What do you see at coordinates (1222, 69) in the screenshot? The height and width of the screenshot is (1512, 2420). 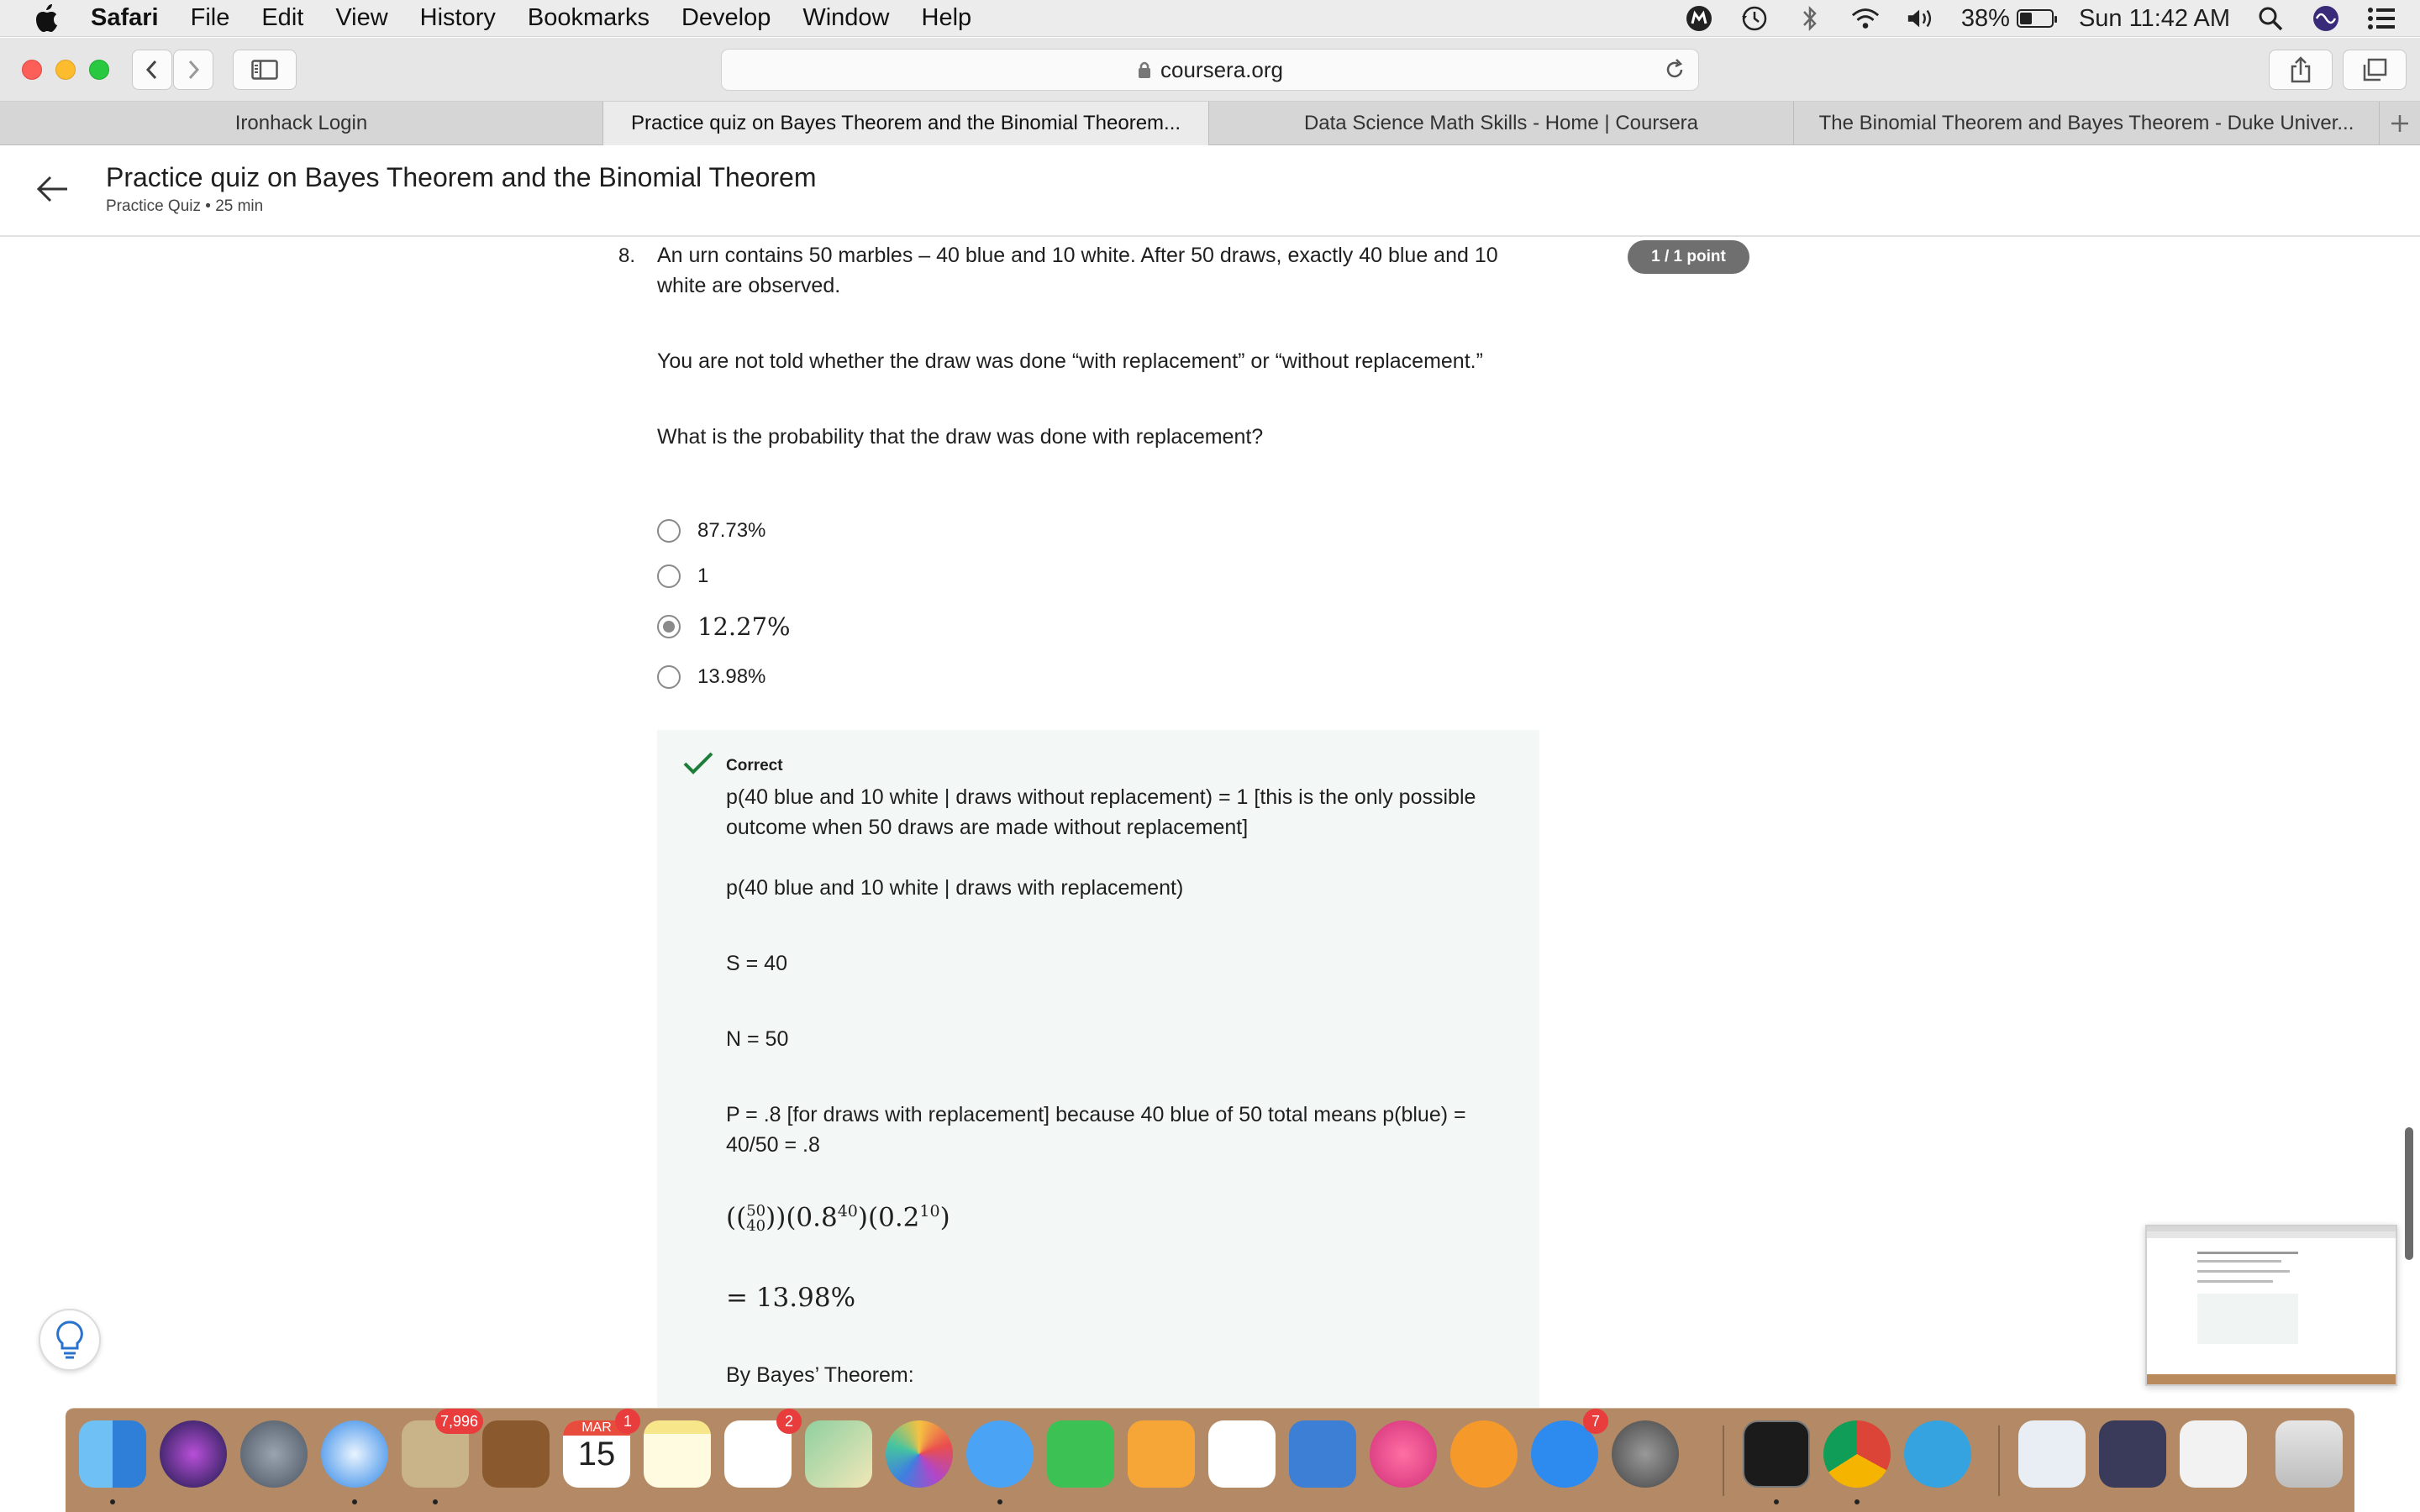 I see `url-text: coursera.org` at bounding box center [1222, 69].